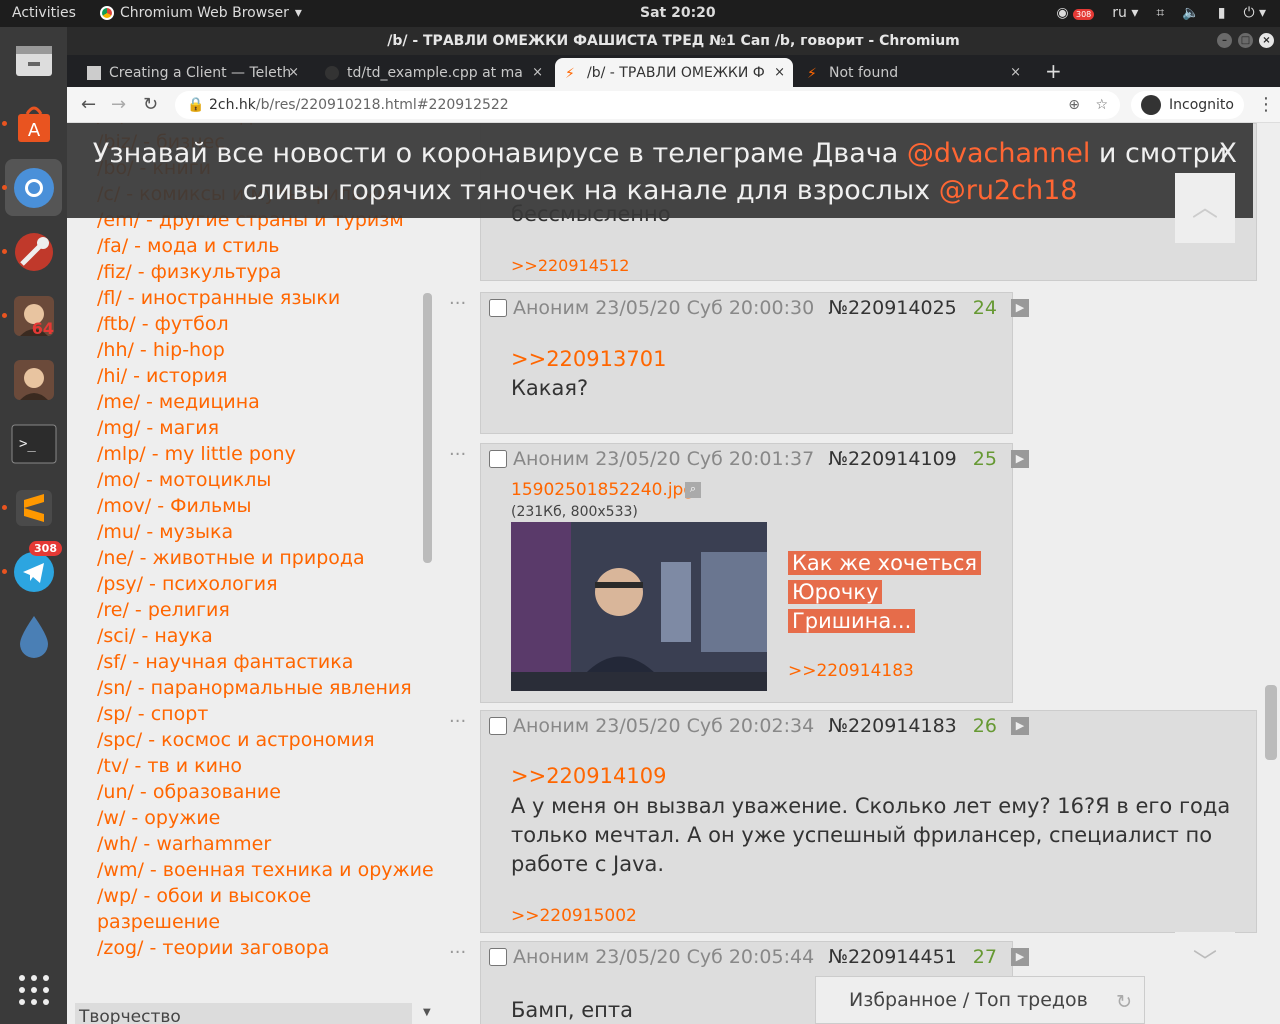 This screenshot has height=1024, width=1280. Describe the element at coordinates (32, 507) in the screenshot. I see `dock-sublime-text` at that location.